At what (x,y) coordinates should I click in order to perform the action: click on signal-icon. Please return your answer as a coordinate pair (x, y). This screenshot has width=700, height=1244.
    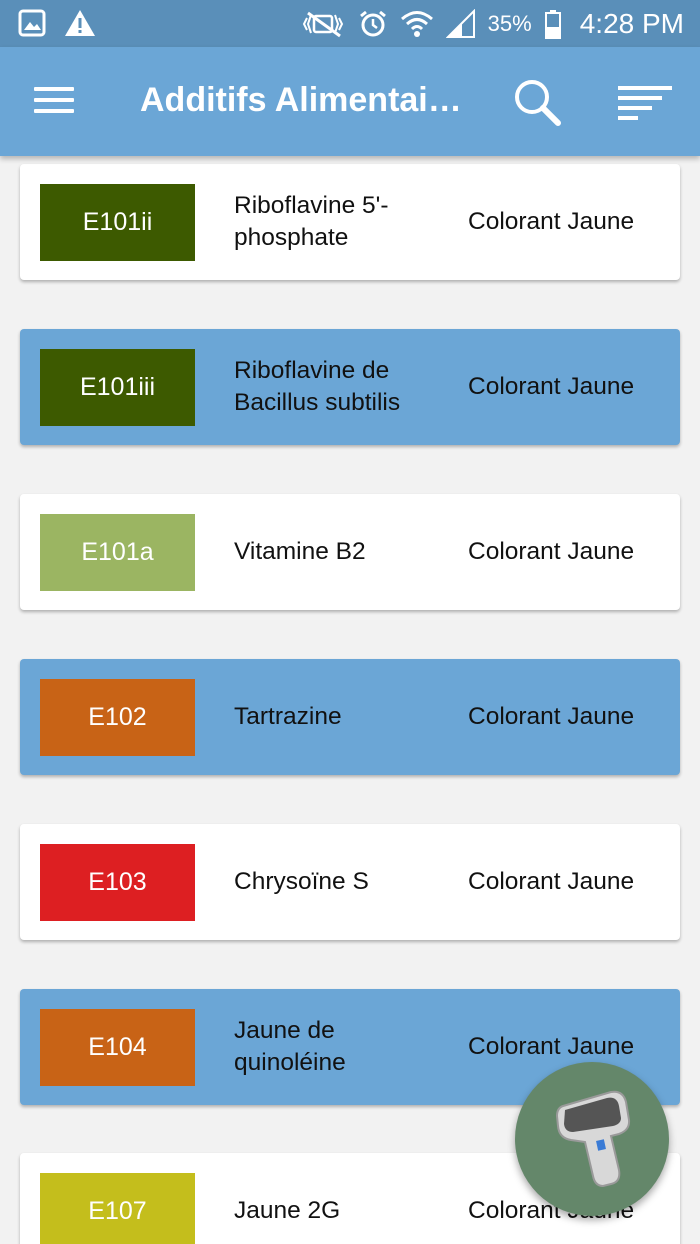
    Looking at the image, I should click on (460, 23).